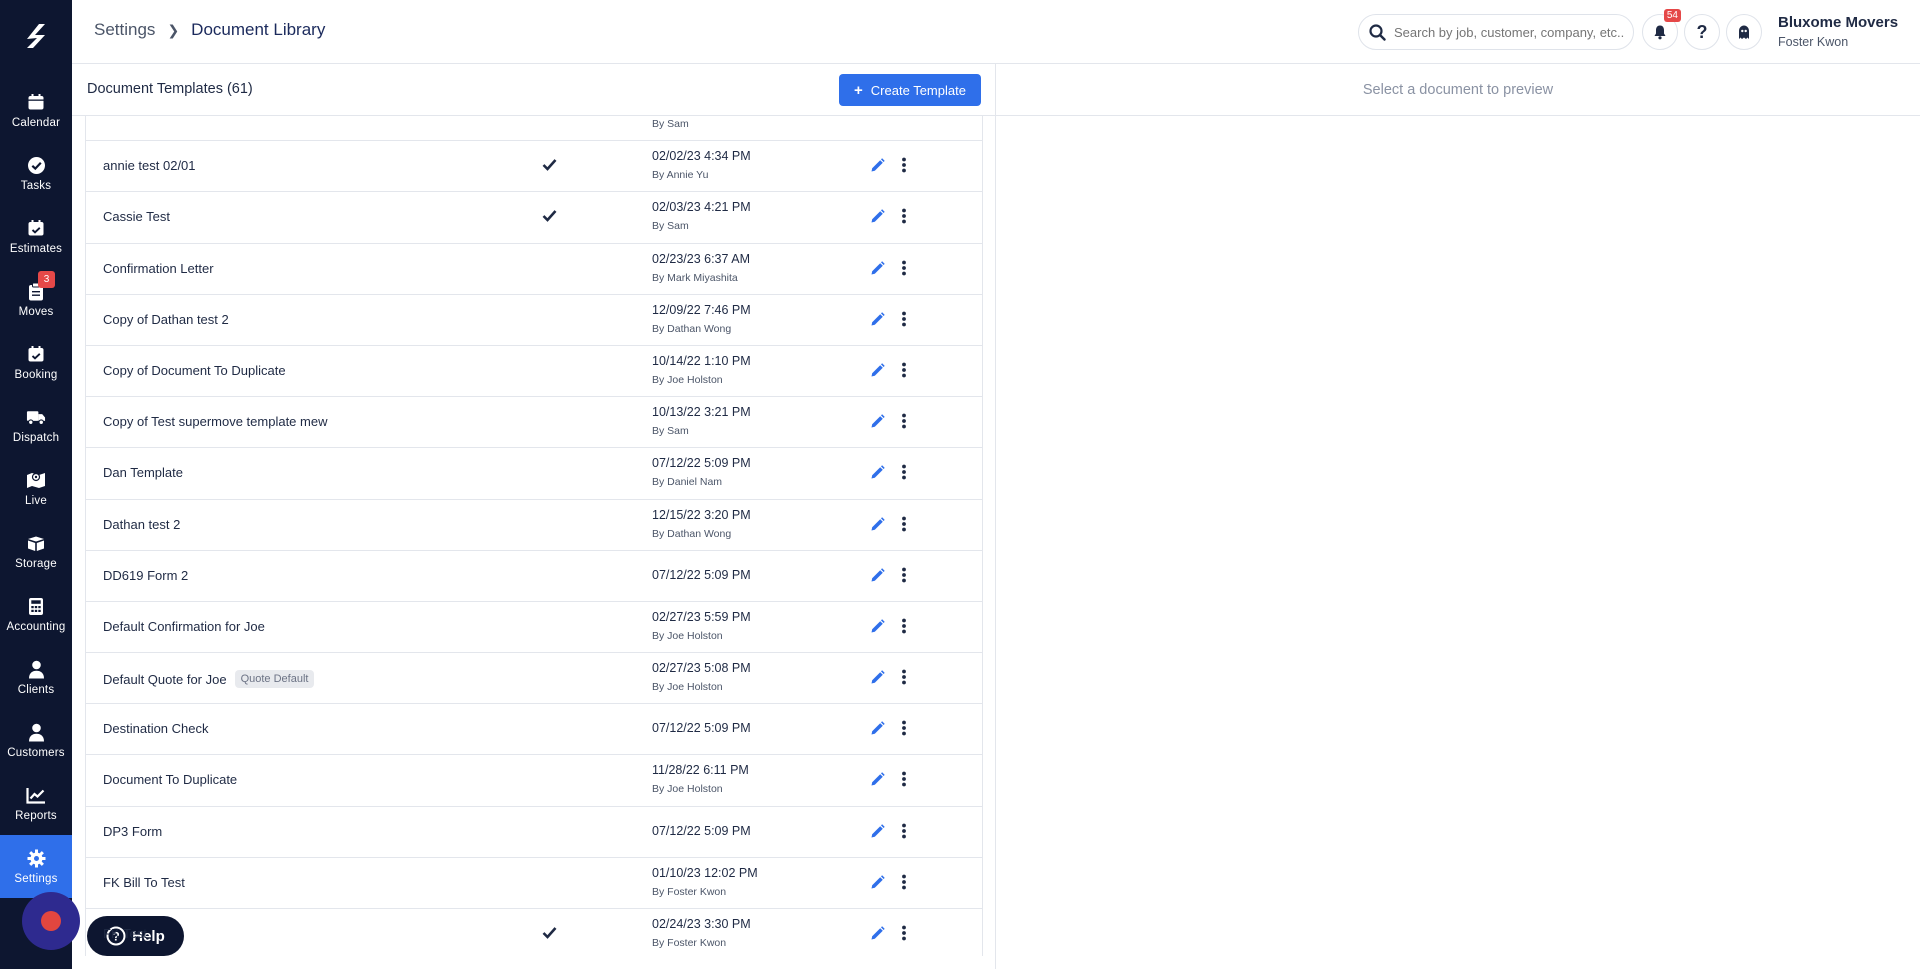 The width and height of the screenshot is (1920, 969). What do you see at coordinates (36, 732) in the screenshot?
I see `user-icon` at bounding box center [36, 732].